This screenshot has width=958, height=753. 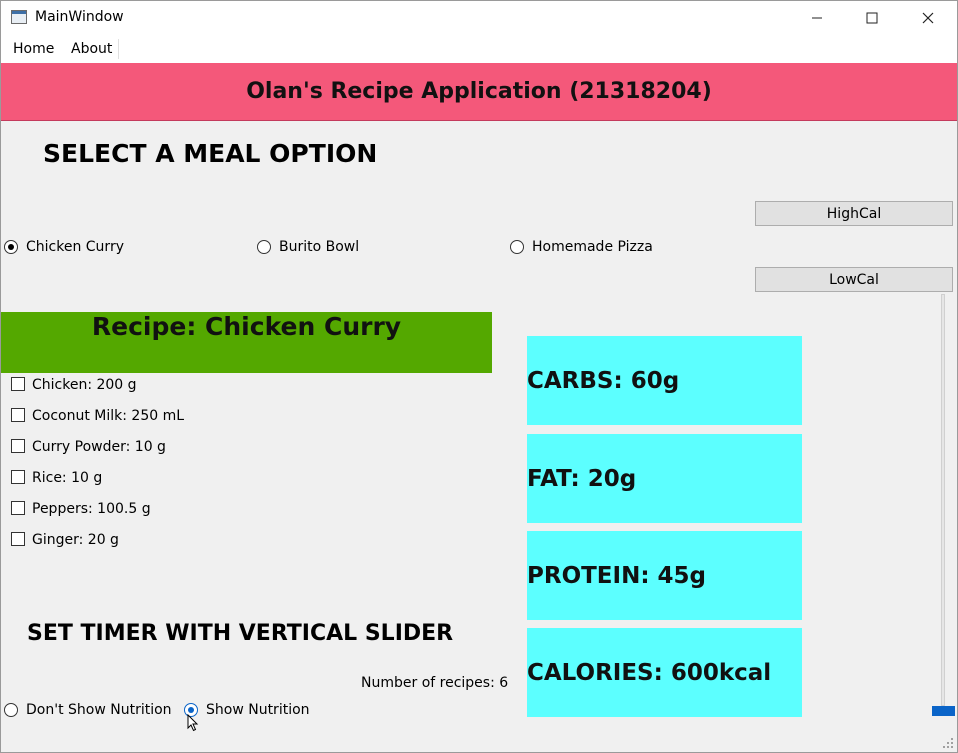 What do you see at coordinates (19, 17) in the screenshot?
I see `app-window-icon` at bounding box center [19, 17].